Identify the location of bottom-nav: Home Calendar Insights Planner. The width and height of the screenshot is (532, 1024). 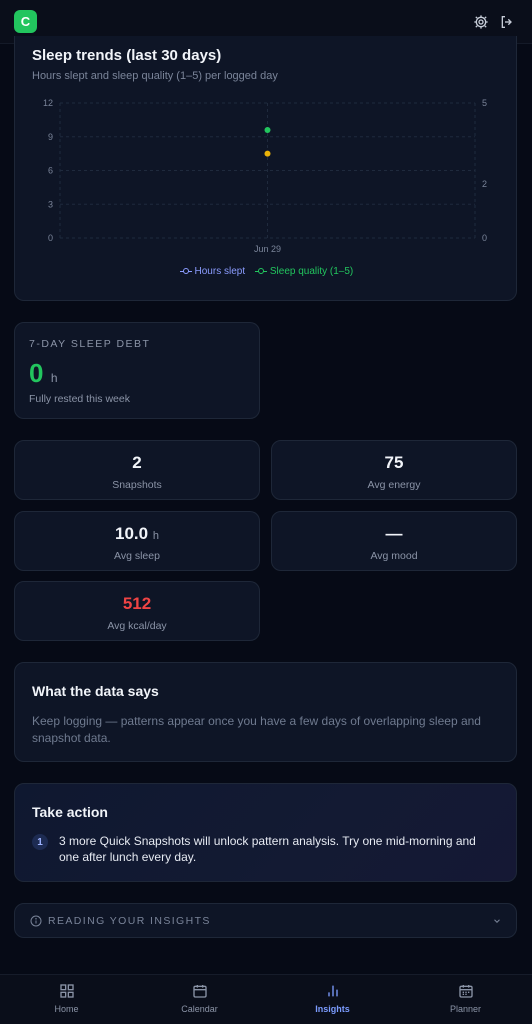
(266, 999).